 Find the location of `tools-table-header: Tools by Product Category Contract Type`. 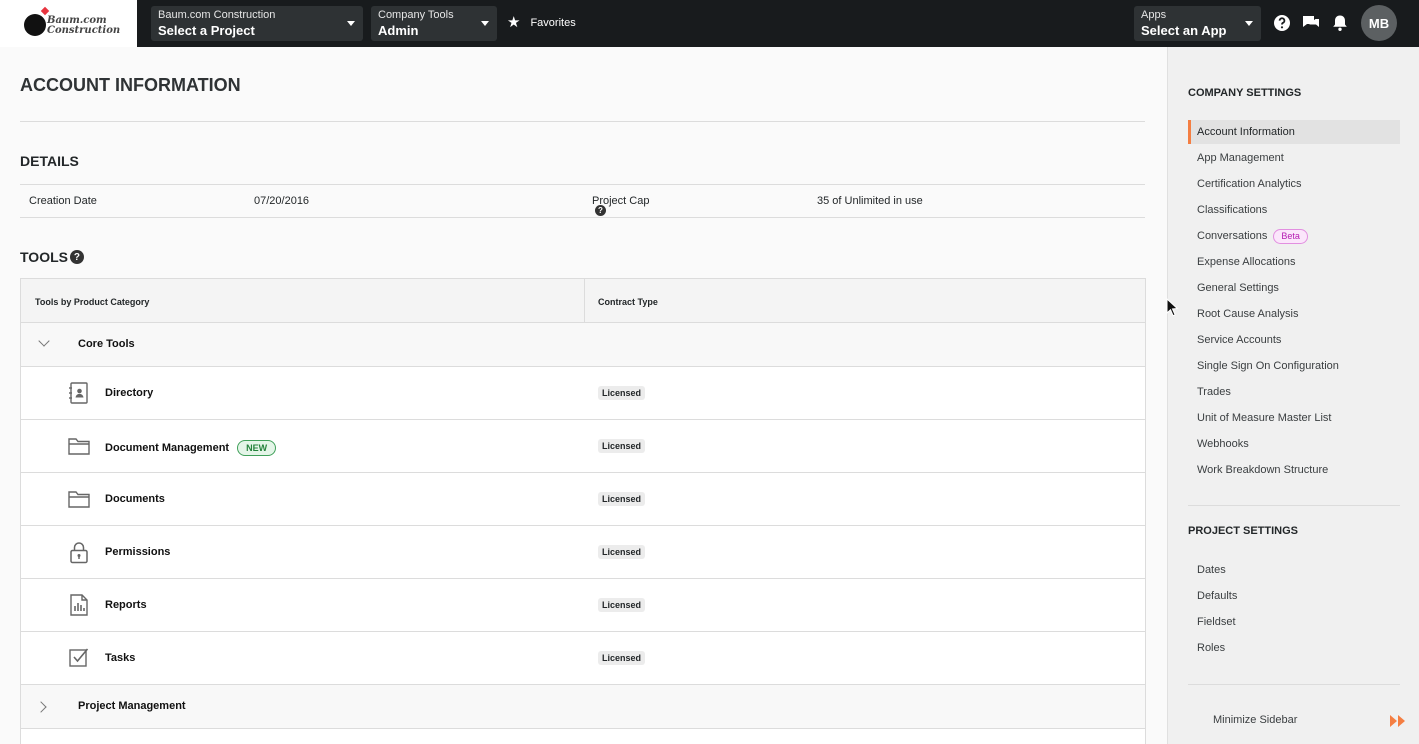

tools-table-header: Tools by Product Category Contract Type is located at coordinates (583, 301).